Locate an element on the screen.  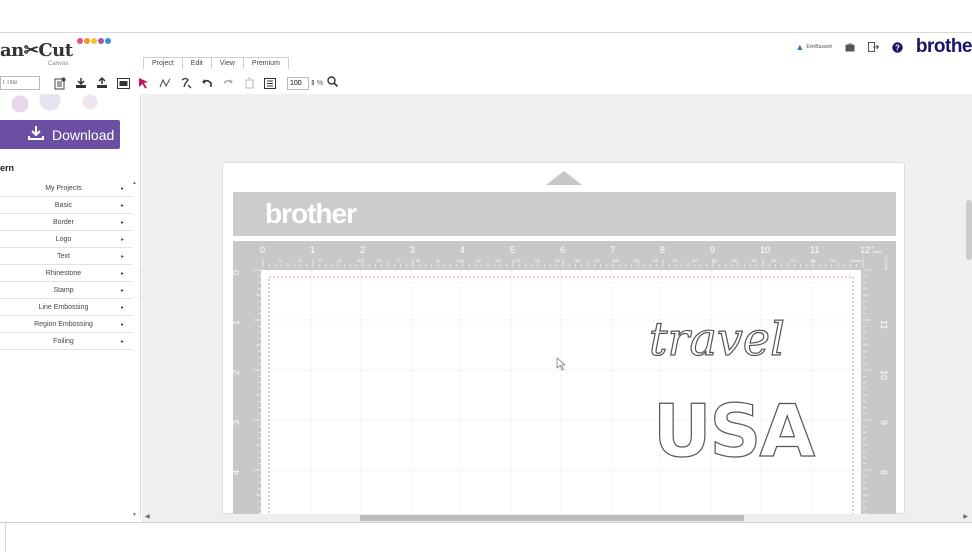
zoom-control: ⇕ % is located at coordinates (313, 83).